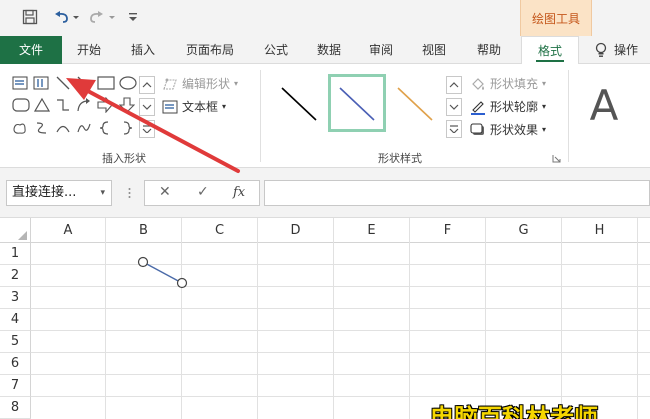  I want to click on row-header-2: 2, so click(15, 276).